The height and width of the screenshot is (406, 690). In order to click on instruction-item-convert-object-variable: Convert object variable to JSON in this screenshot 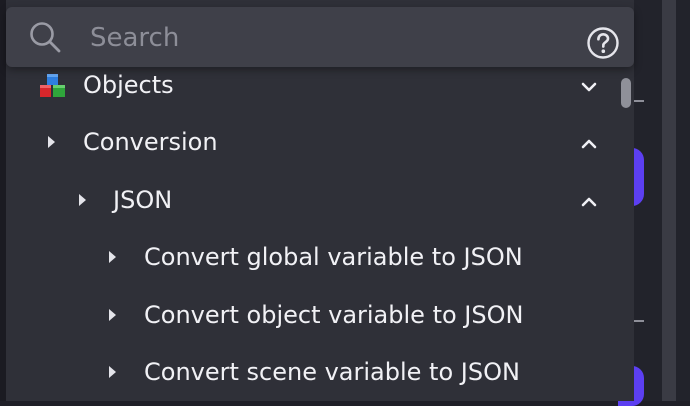, I will do `click(312, 317)`.